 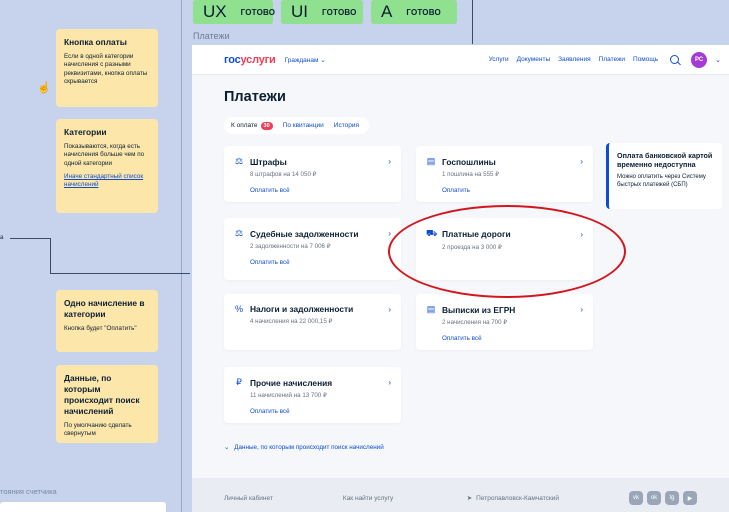 What do you see at coordinates (100, 328) in the screenshot?
I see `note-text: Кнопка будет "Оплатить"` at bounding box center [100, 328].